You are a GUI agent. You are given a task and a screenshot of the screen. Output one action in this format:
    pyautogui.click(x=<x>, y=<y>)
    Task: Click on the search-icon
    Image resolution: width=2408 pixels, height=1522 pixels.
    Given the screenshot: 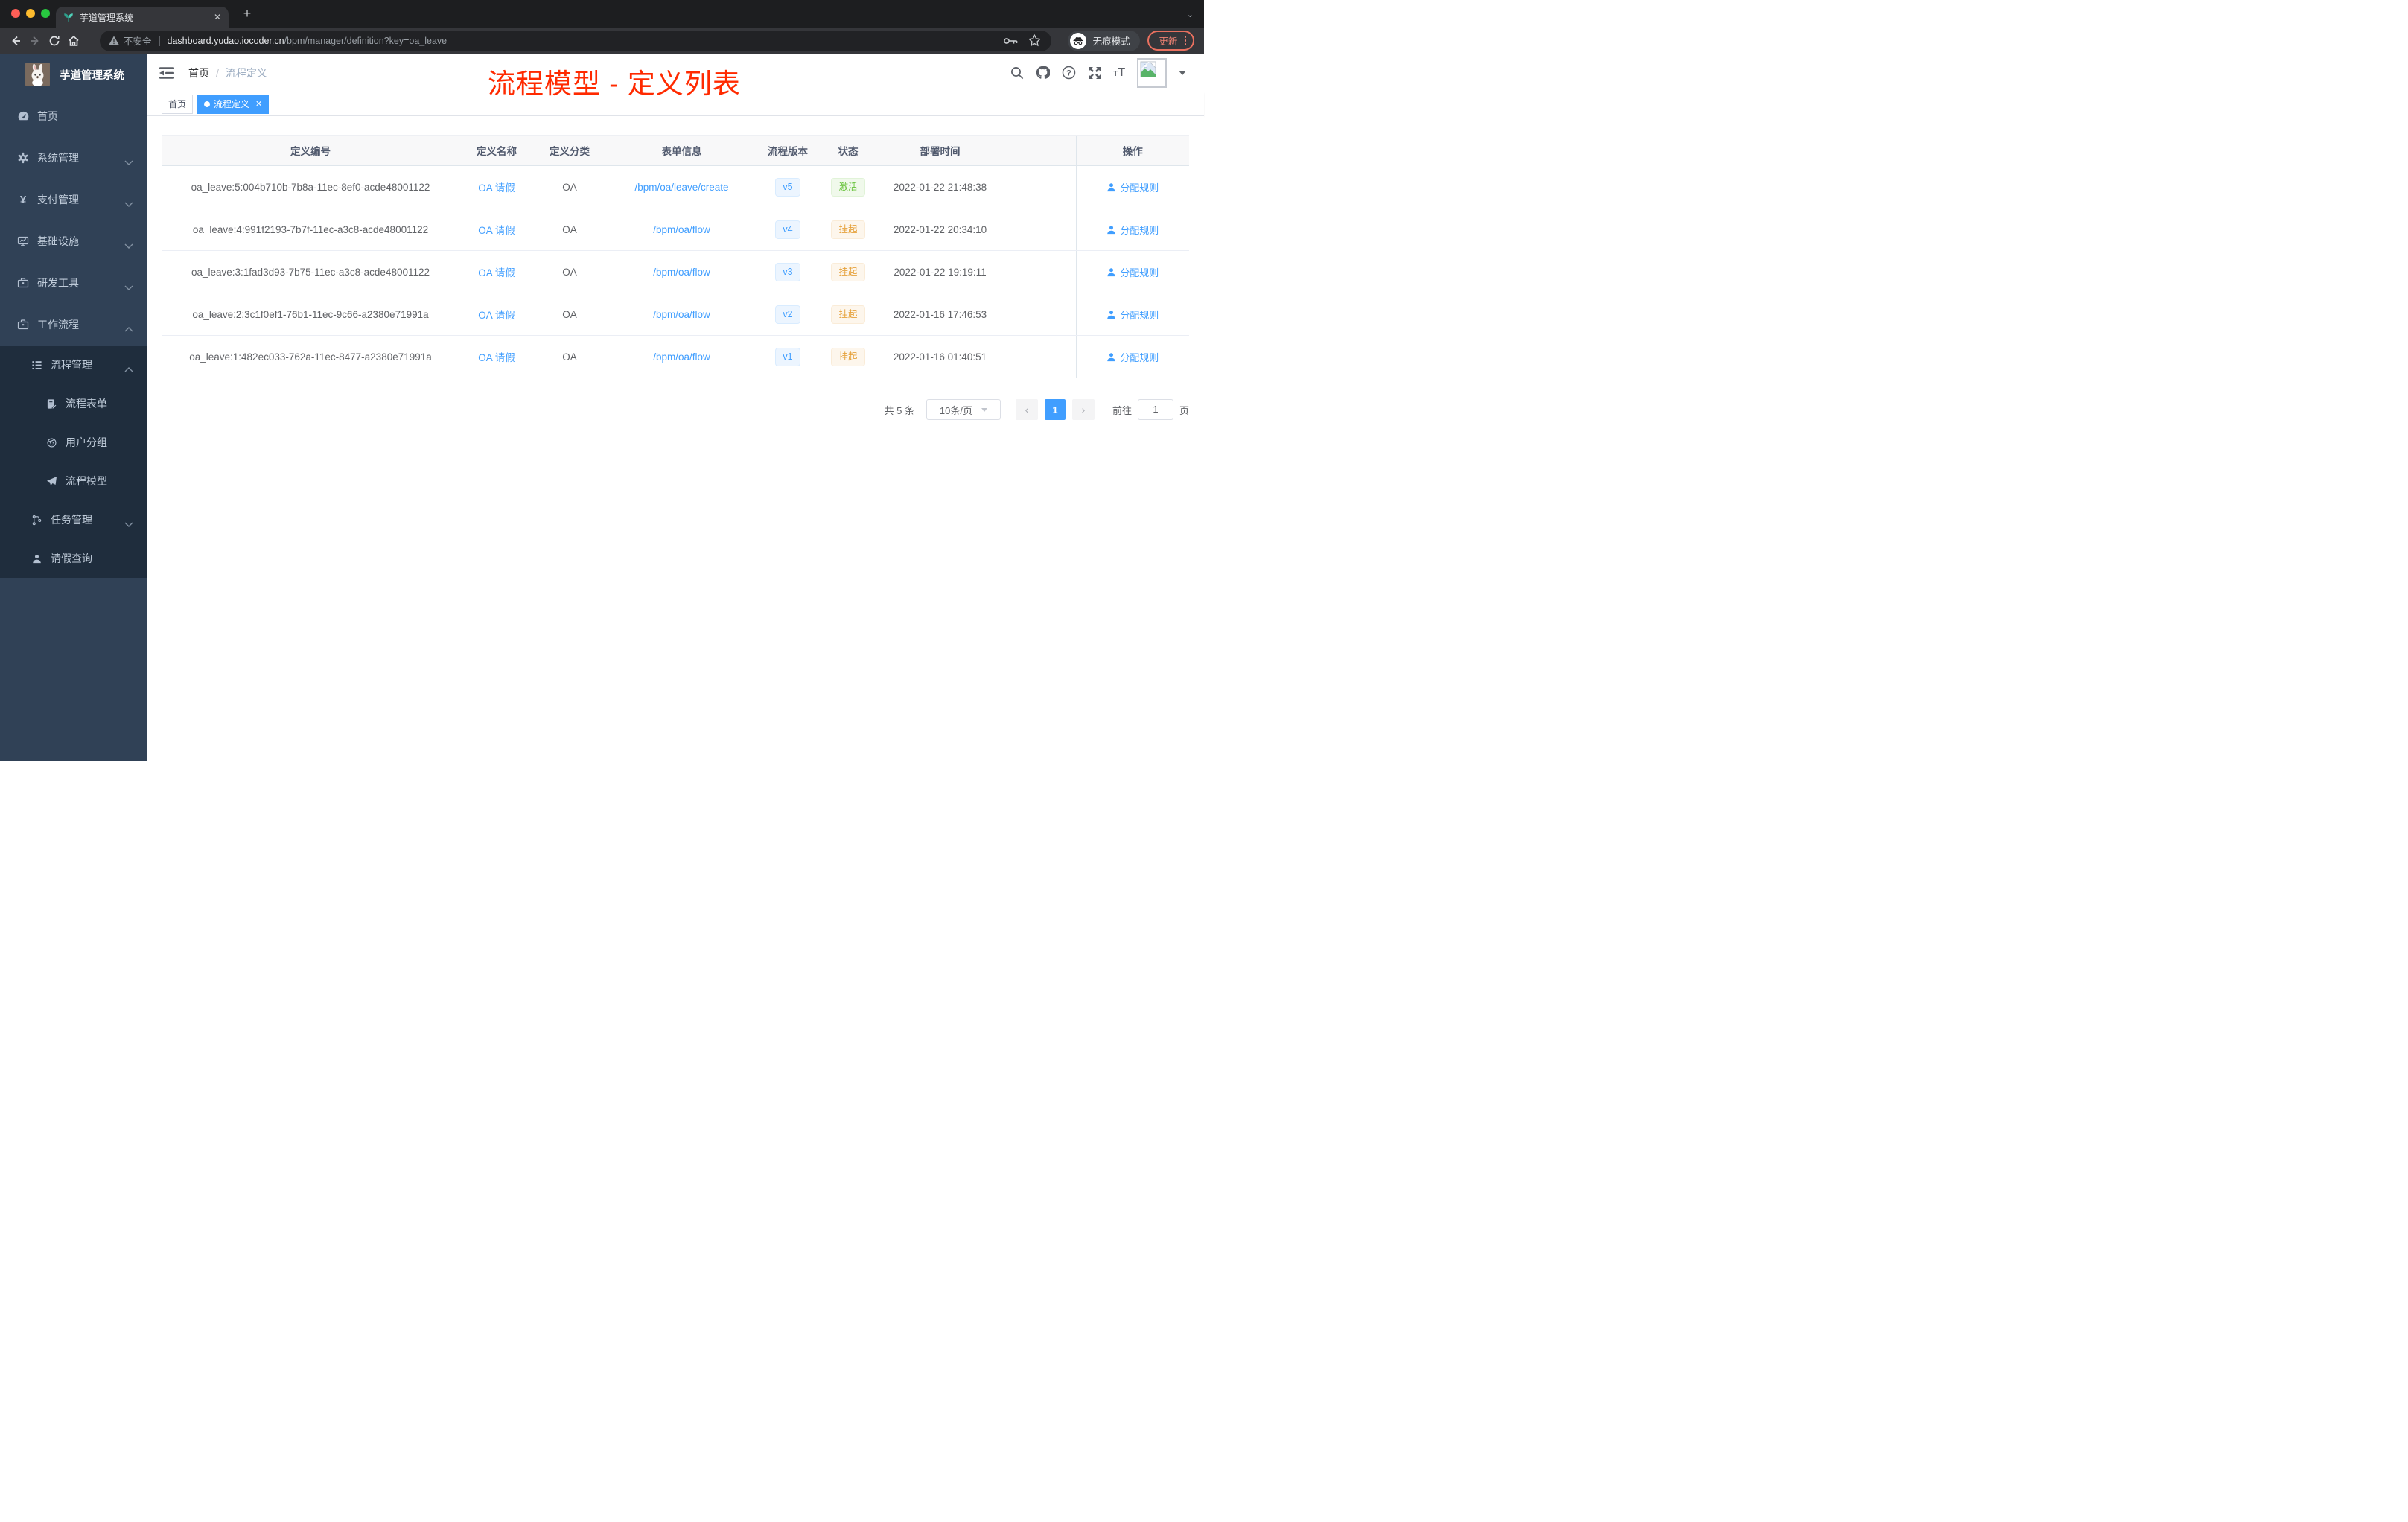 What is the action you would take?
    pyautogui.click(x=1017, y=73)
    